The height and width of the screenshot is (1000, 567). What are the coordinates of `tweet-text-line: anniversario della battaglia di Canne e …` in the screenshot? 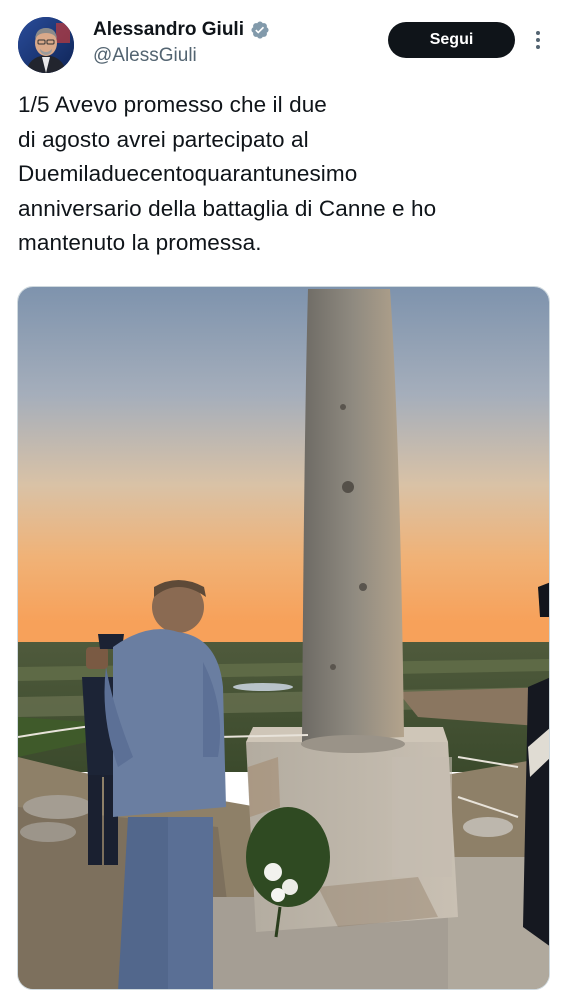 It's located at (227, 208).